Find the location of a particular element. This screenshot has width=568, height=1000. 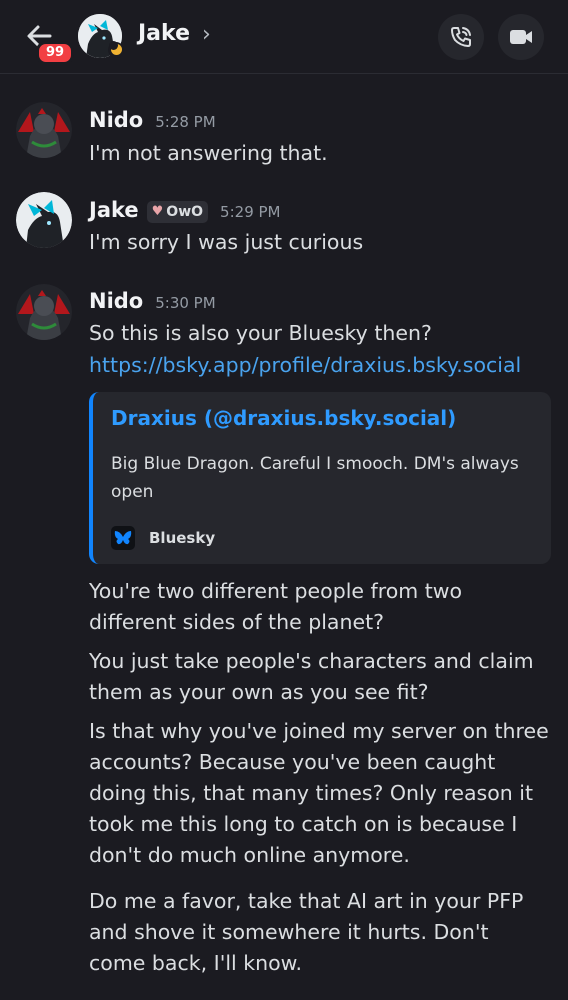

video-call-button is located at coordinates (521, 37).